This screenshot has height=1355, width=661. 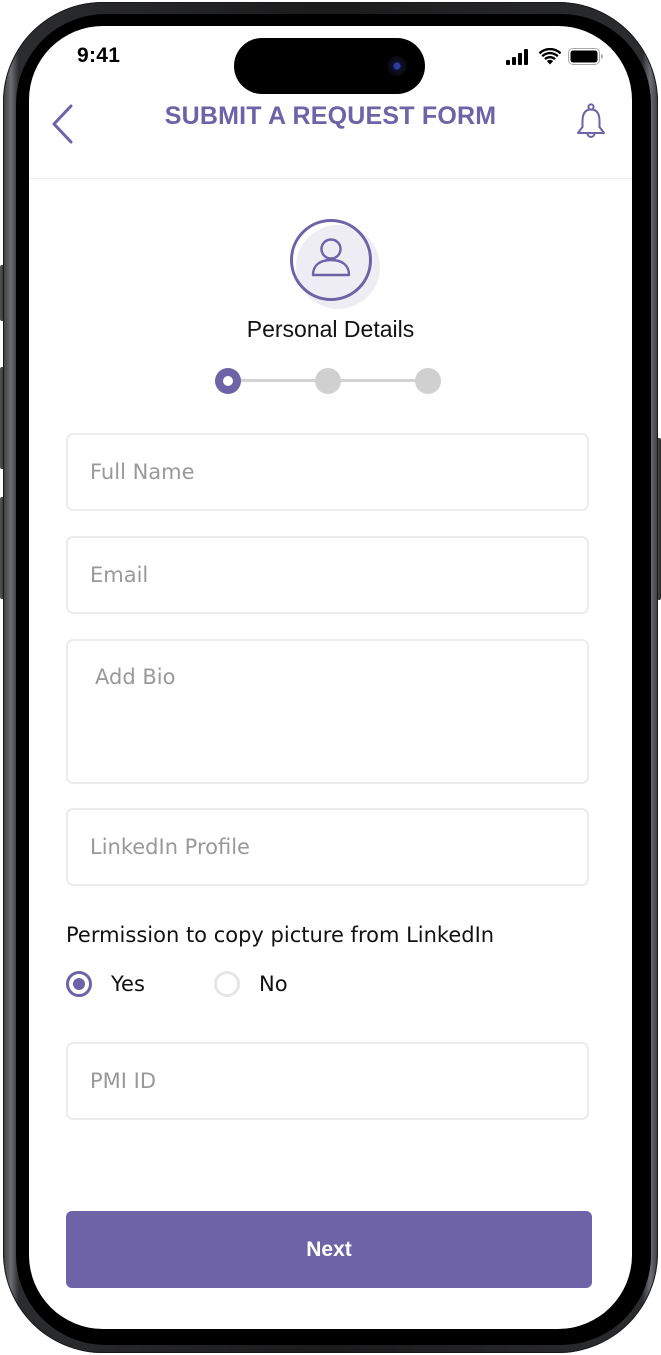 I want to click on linkedin-placeholder: LinkedIn Profile, so click(x=170, y=847).